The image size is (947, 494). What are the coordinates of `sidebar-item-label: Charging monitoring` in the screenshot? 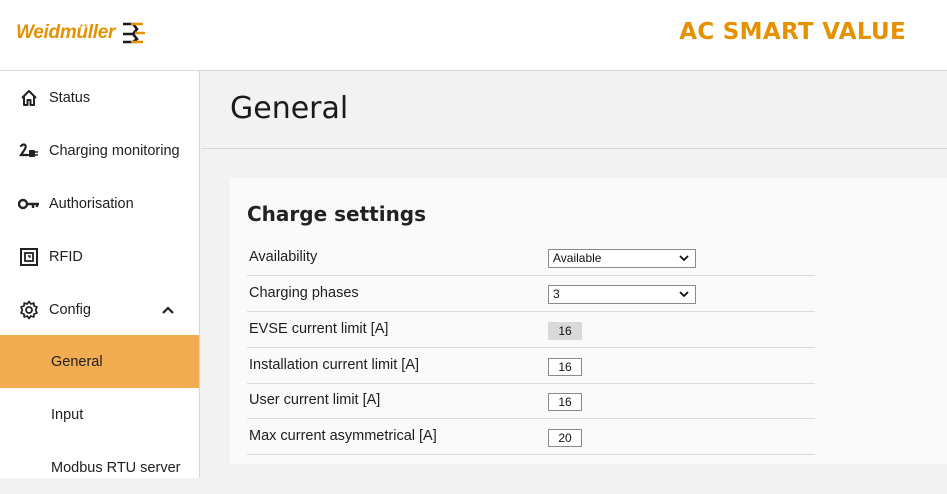 It's located at (114, 150).